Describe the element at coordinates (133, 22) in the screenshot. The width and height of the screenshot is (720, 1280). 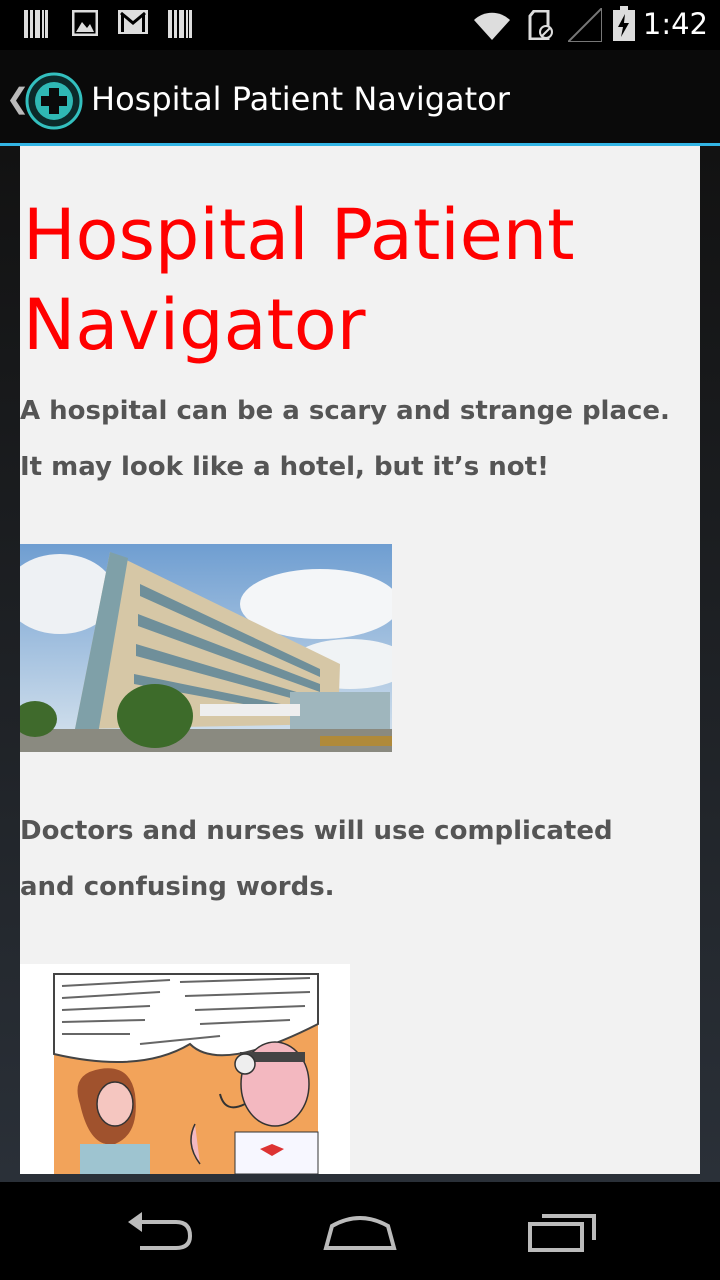
I see `gmail-icon` at that location.